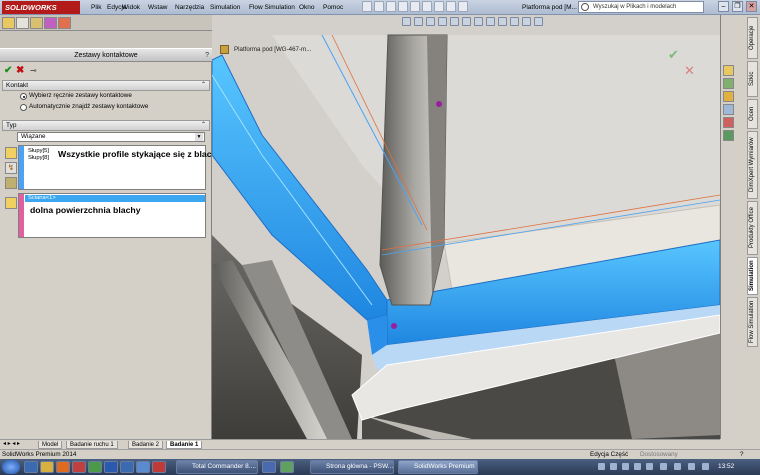 This screenshot has width=760, height=475. Describe the element at coordinates (737, 6) in the screenshot. I see `restore-button: ❐` at that location.